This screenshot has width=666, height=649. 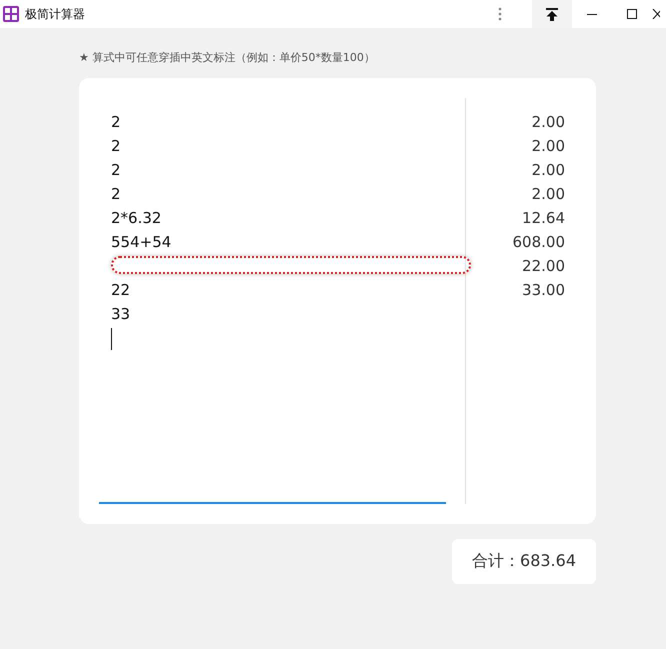 What do you see at coordinates (543, 218) in the screenshot?
I see `result-value: 12.64` at bounding box center [543, 218].